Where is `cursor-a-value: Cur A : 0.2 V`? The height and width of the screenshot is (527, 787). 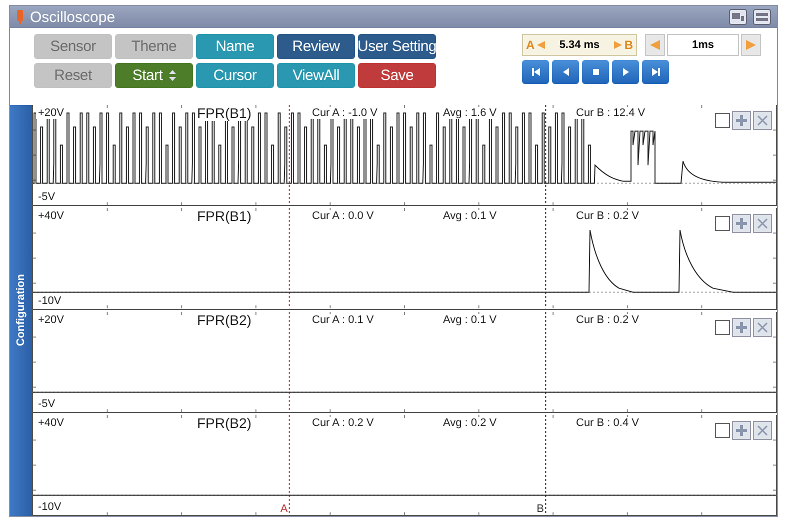
cursor-a-value: Cur A : 0.2 V is located at coordinates (343, 422).